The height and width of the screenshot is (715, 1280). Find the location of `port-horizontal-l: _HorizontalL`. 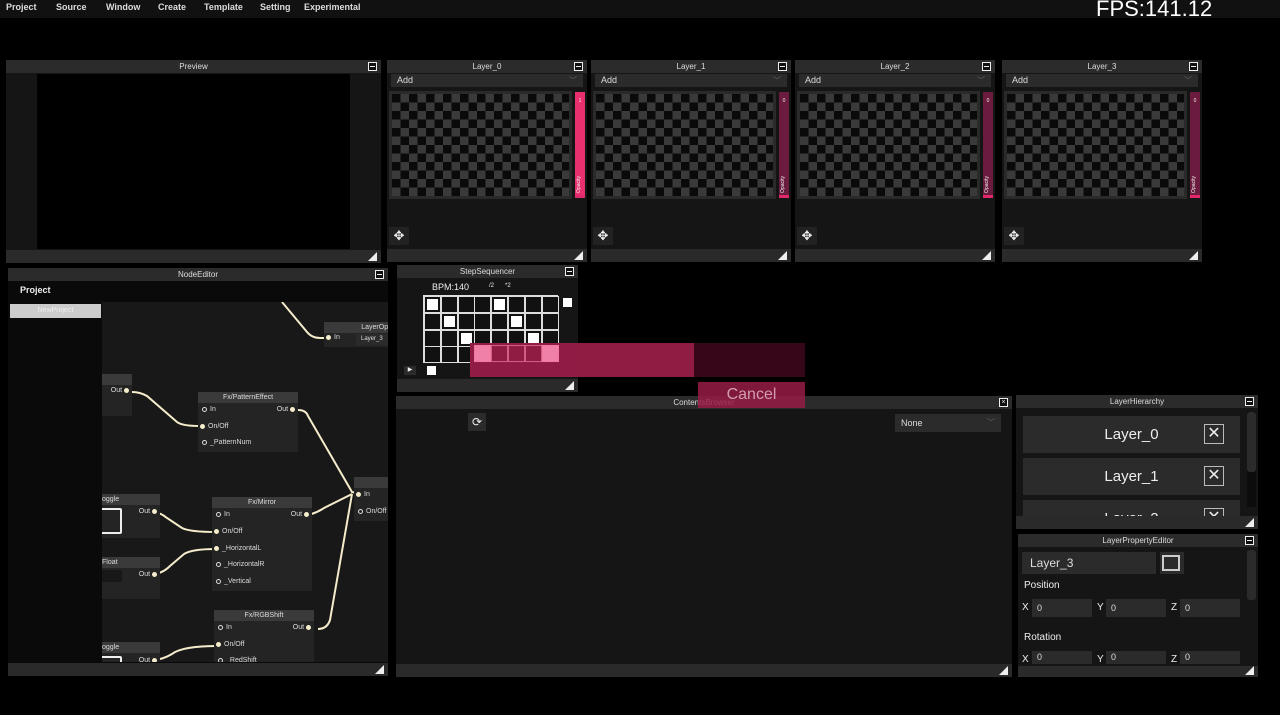

port-horizontal-l: _HorizontalL is located at coordinates (237, 548).